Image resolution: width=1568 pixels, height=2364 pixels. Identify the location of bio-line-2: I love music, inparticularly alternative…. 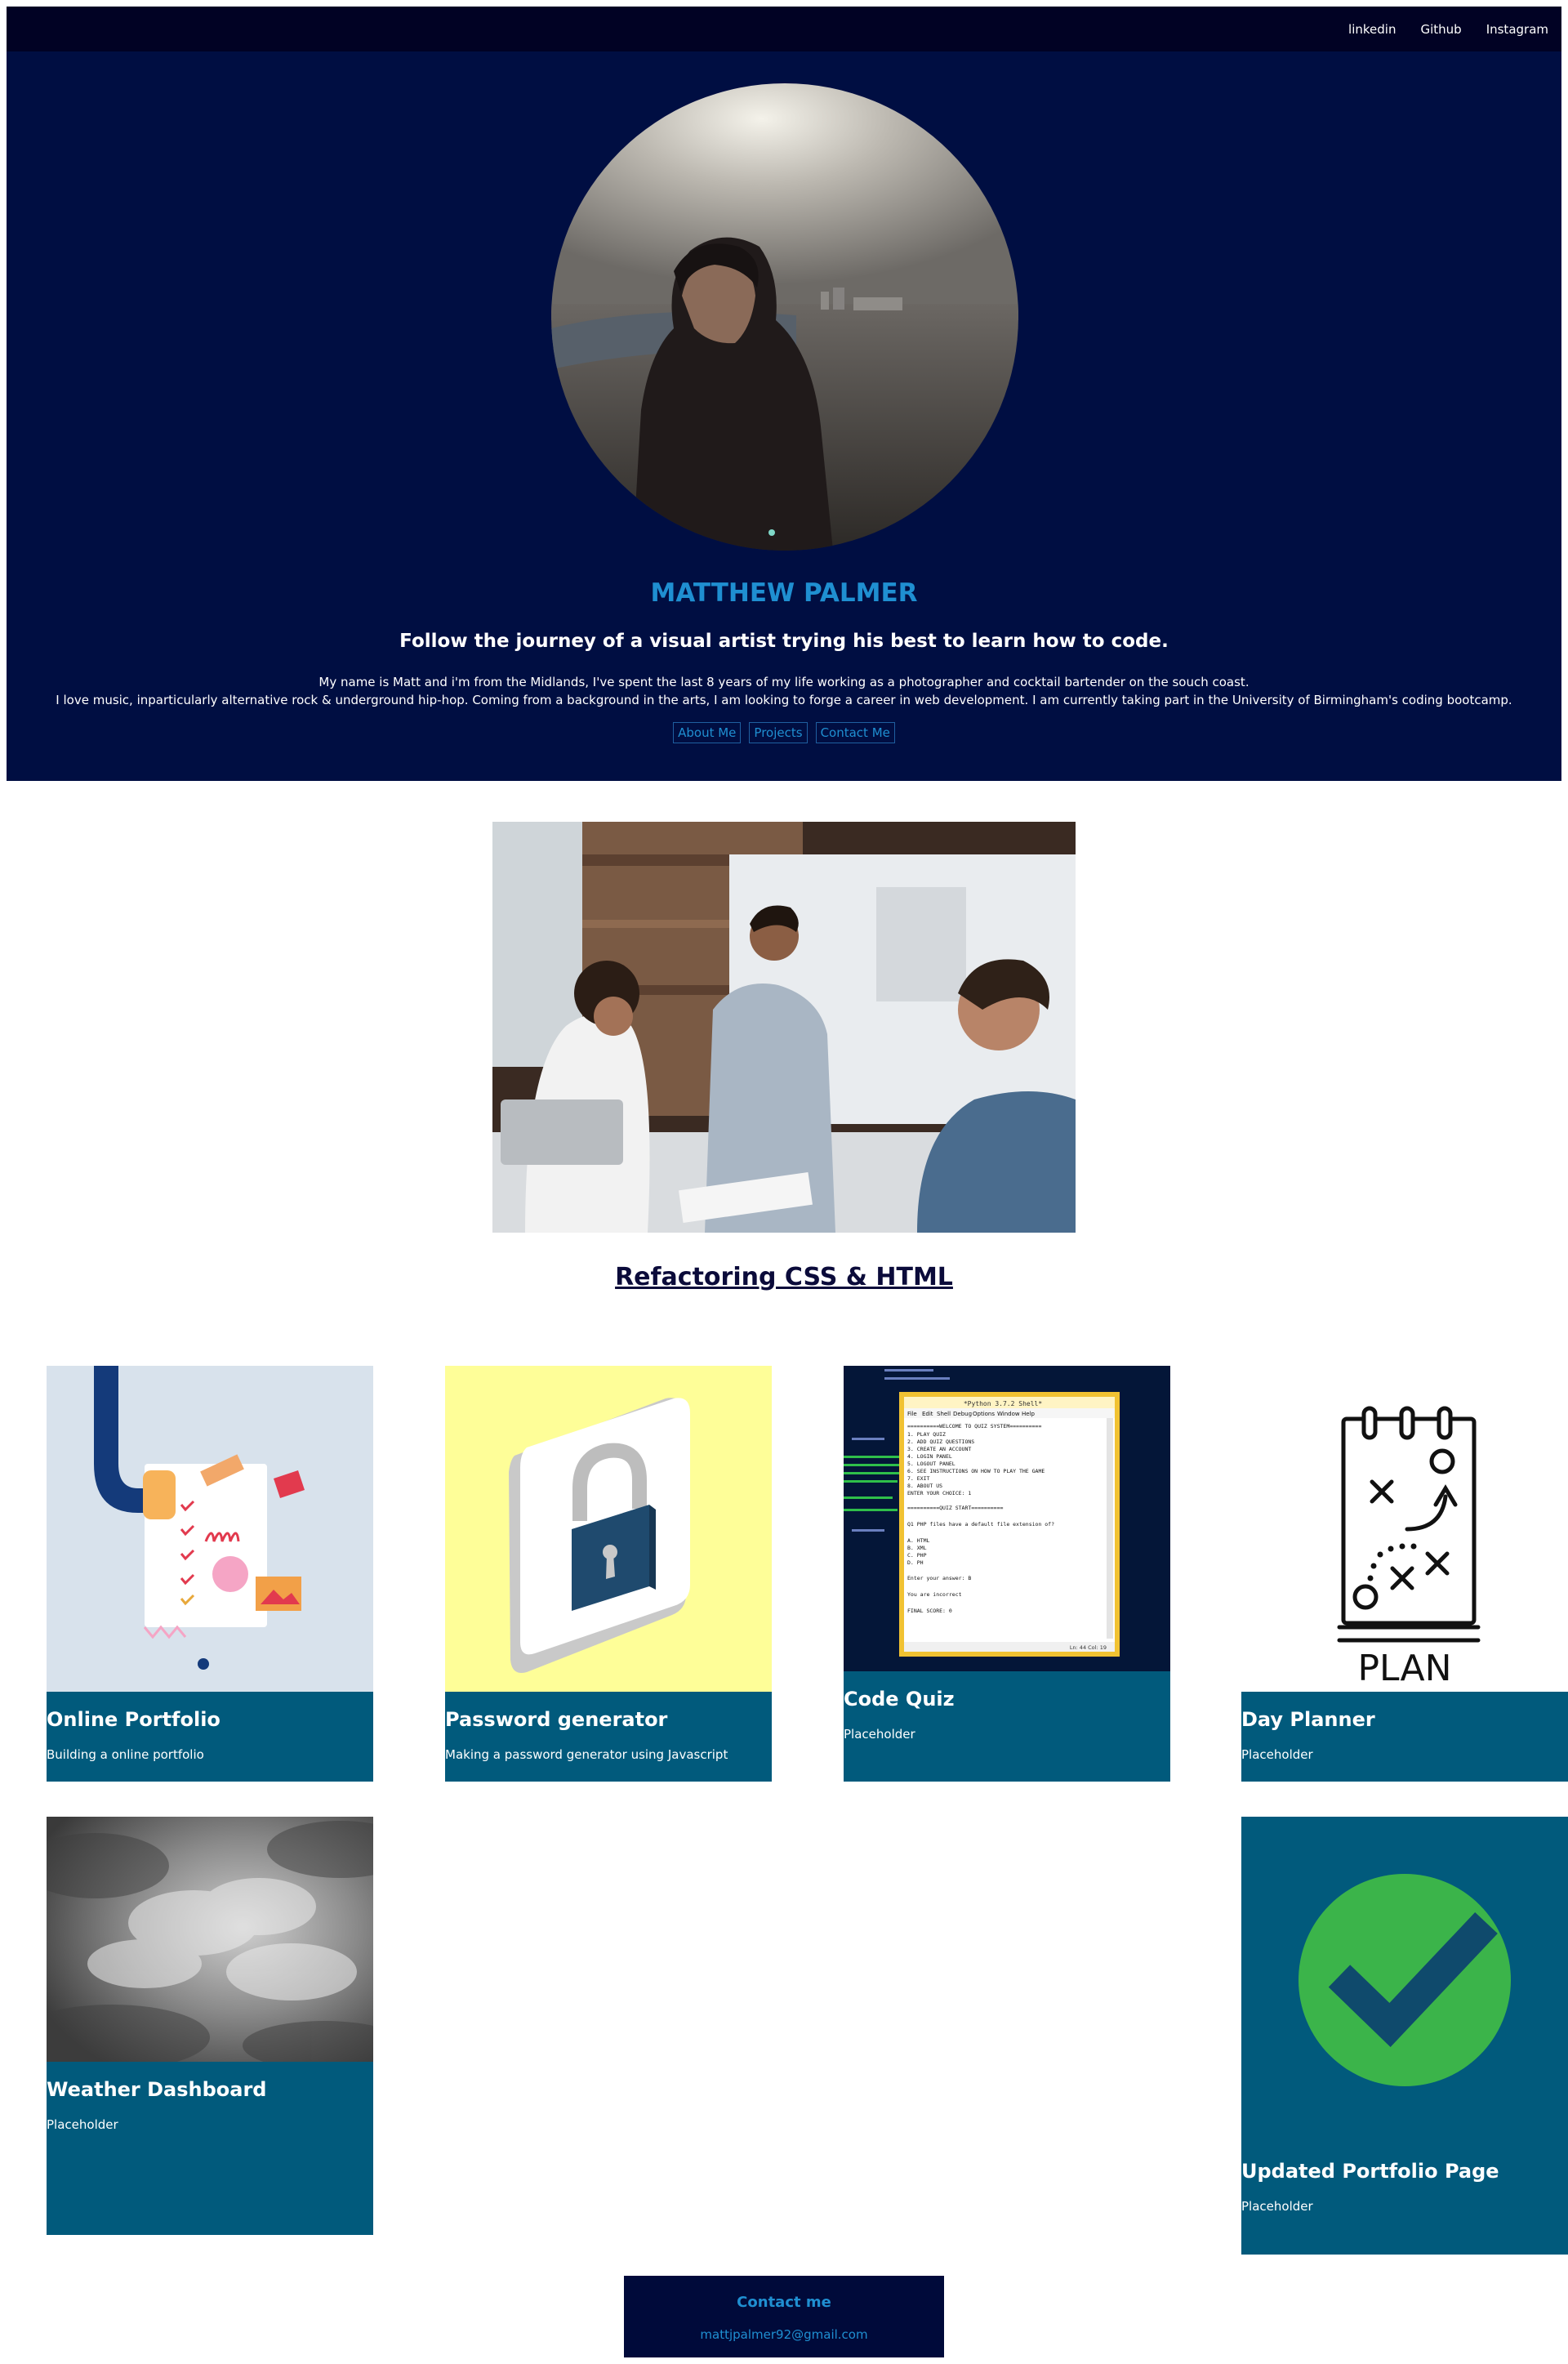
(784, 700).